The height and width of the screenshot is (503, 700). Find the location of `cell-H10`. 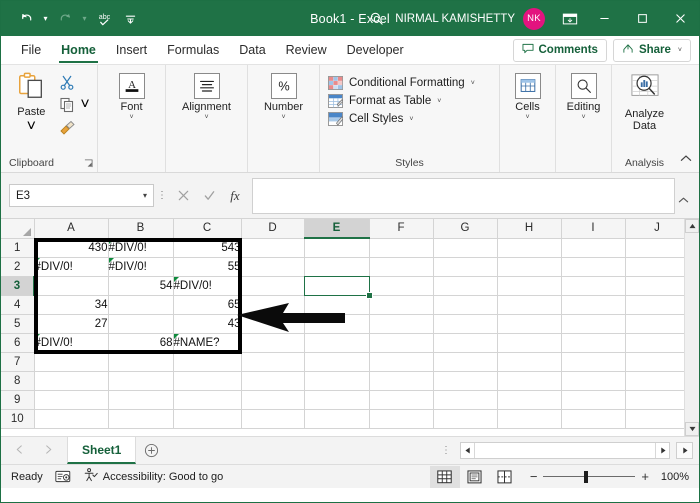

cell-H10 is located at coordinates (529, 419).